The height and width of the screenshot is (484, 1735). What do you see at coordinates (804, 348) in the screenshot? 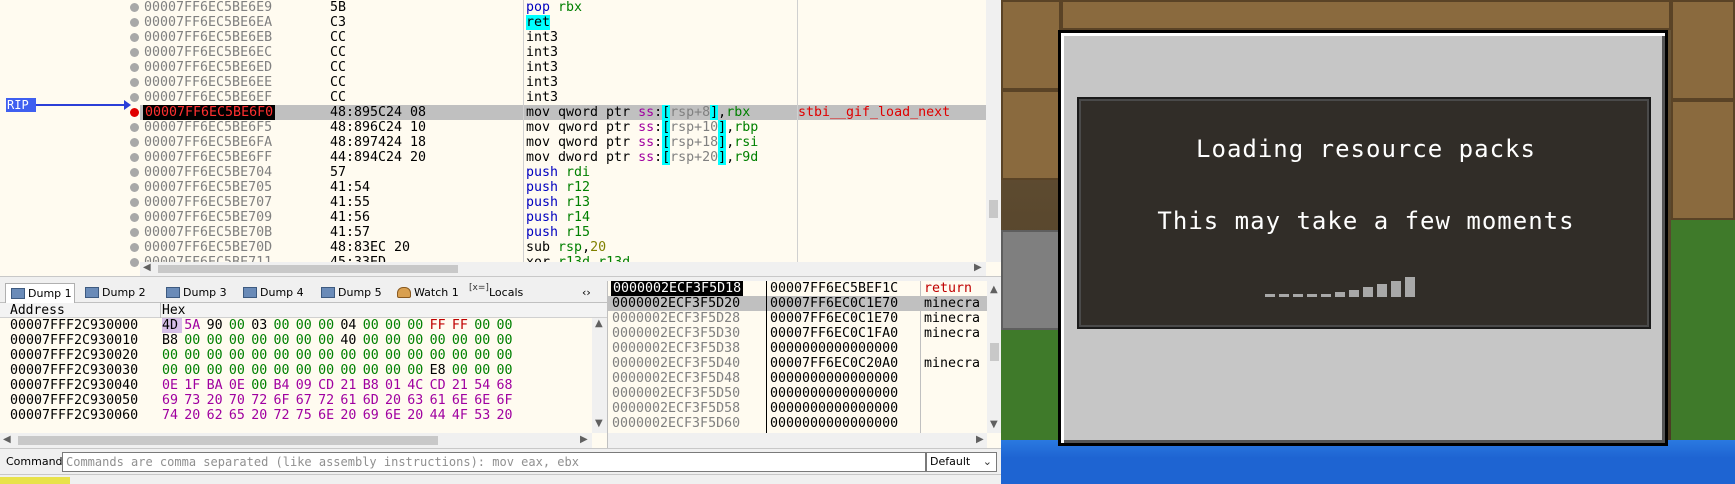
I see `stack-row: 0000002ECF3F5D38 0000000000000000` at bounding box center [804, 348].